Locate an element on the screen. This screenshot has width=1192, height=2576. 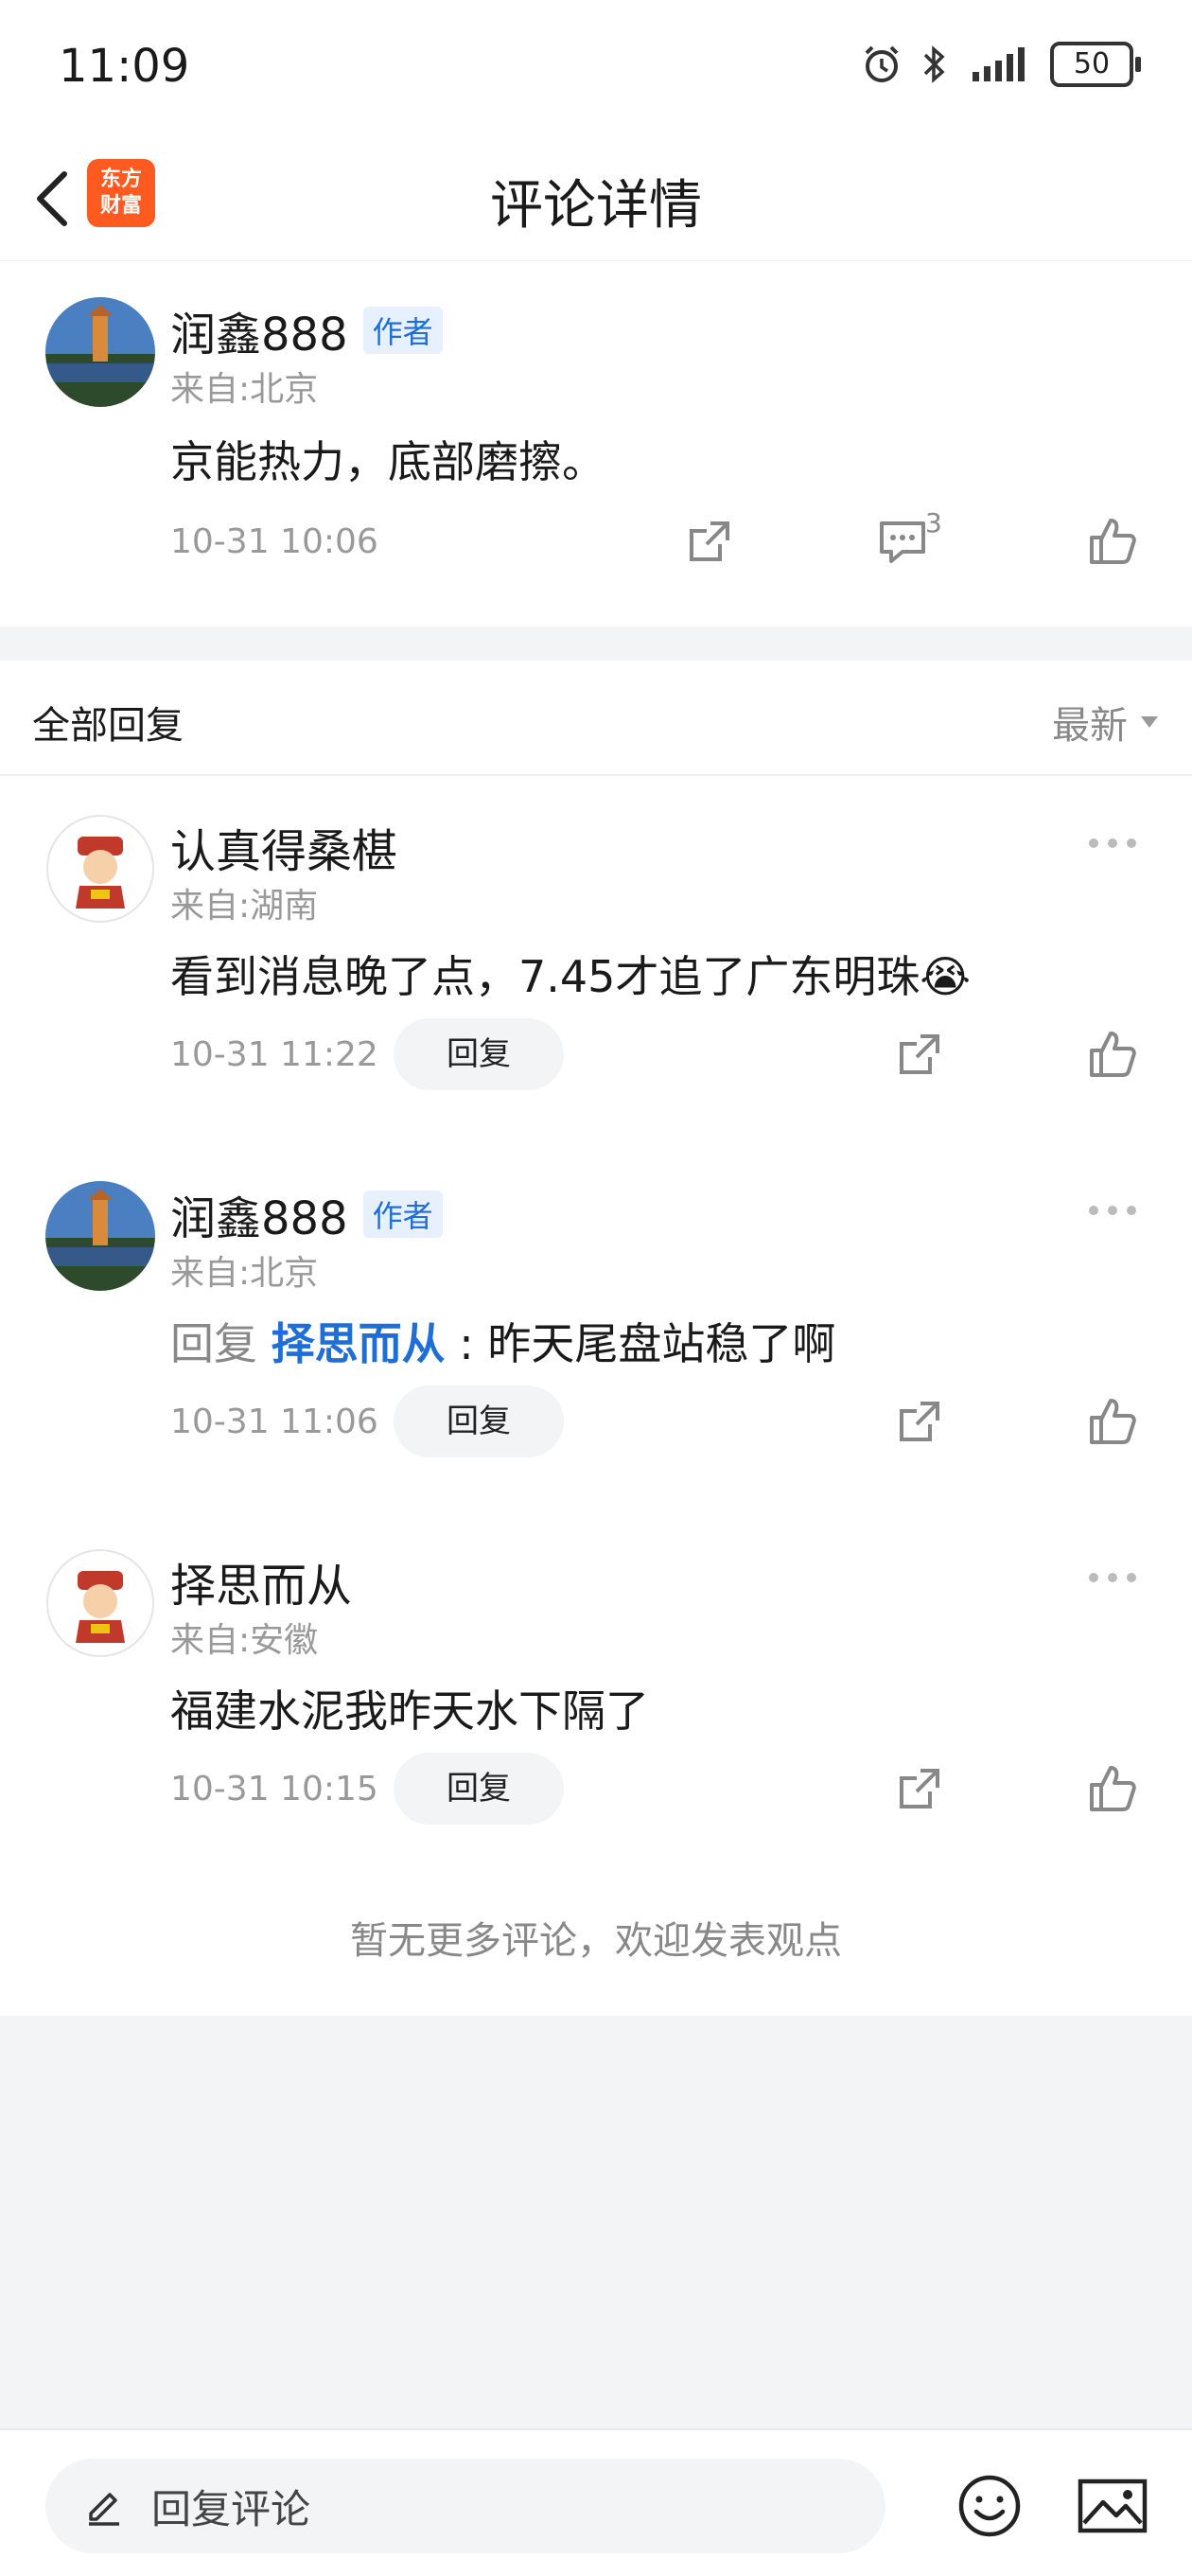
status-icons: 50 is located at coordinates (1001, 64).